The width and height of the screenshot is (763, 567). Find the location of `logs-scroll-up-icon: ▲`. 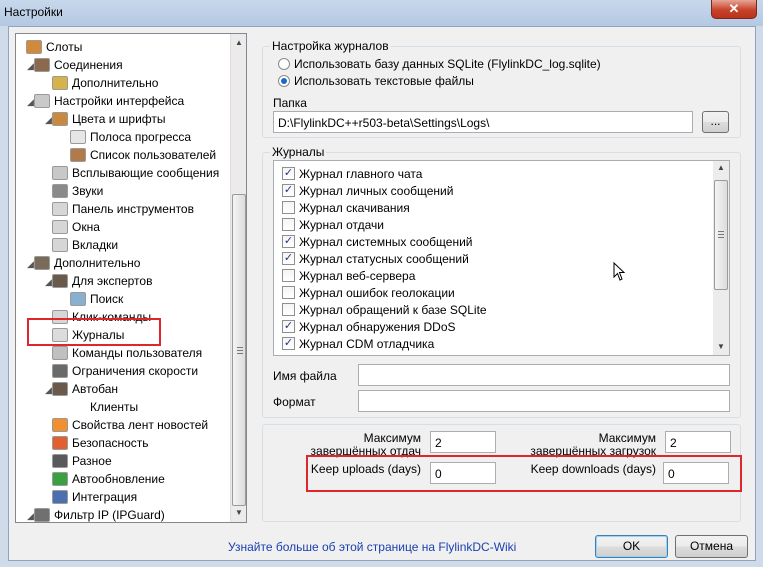

logs-scroll-up-icon: ▲ is located at coordinates (721, 167).